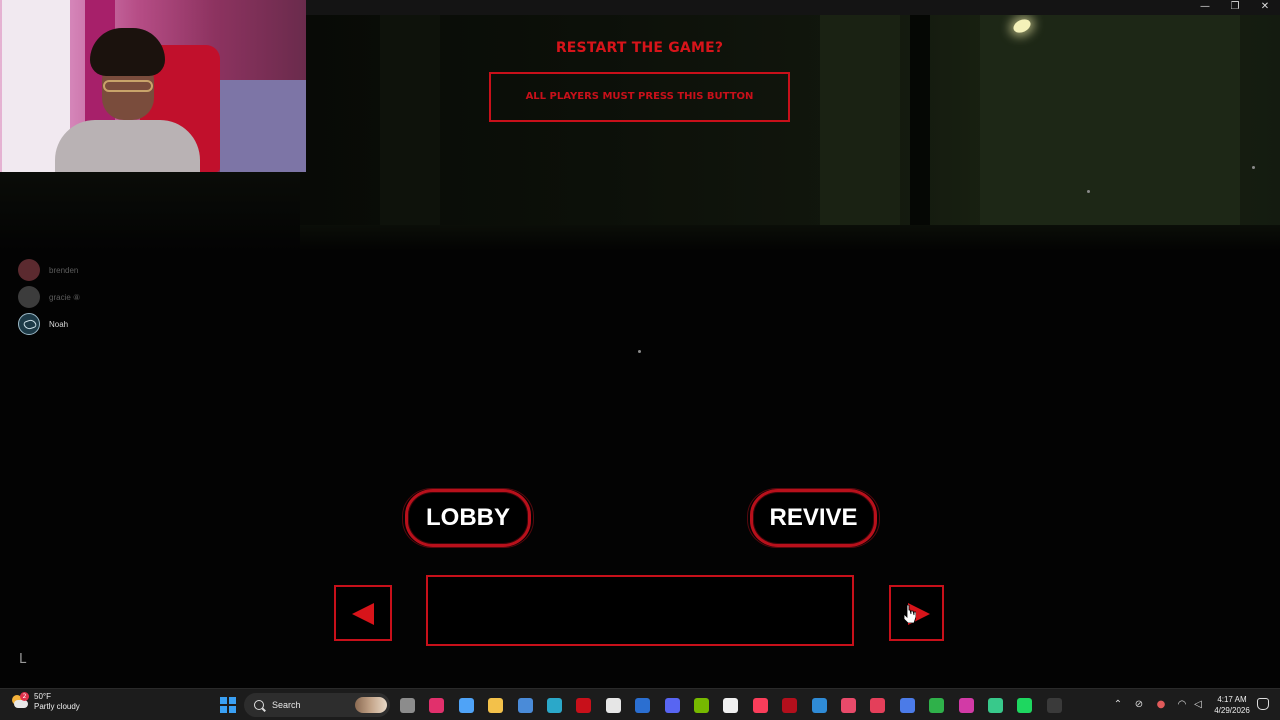  What do you see at coordinates (1232, 705) in the screenshot?
I see `system-clock: 4:17 AM 4/29/2026` at bounding box center [1232, 705].